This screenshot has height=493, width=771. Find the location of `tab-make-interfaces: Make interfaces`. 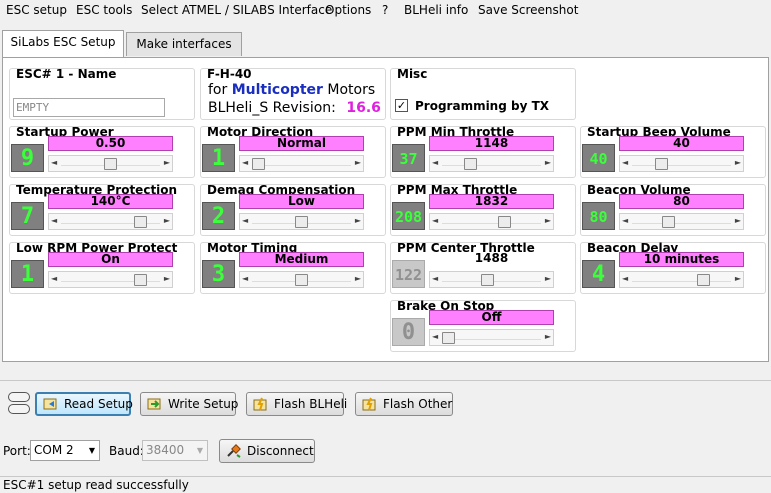

tab-make-interfaces: Make interfaces is located at coordinates (184, 44).